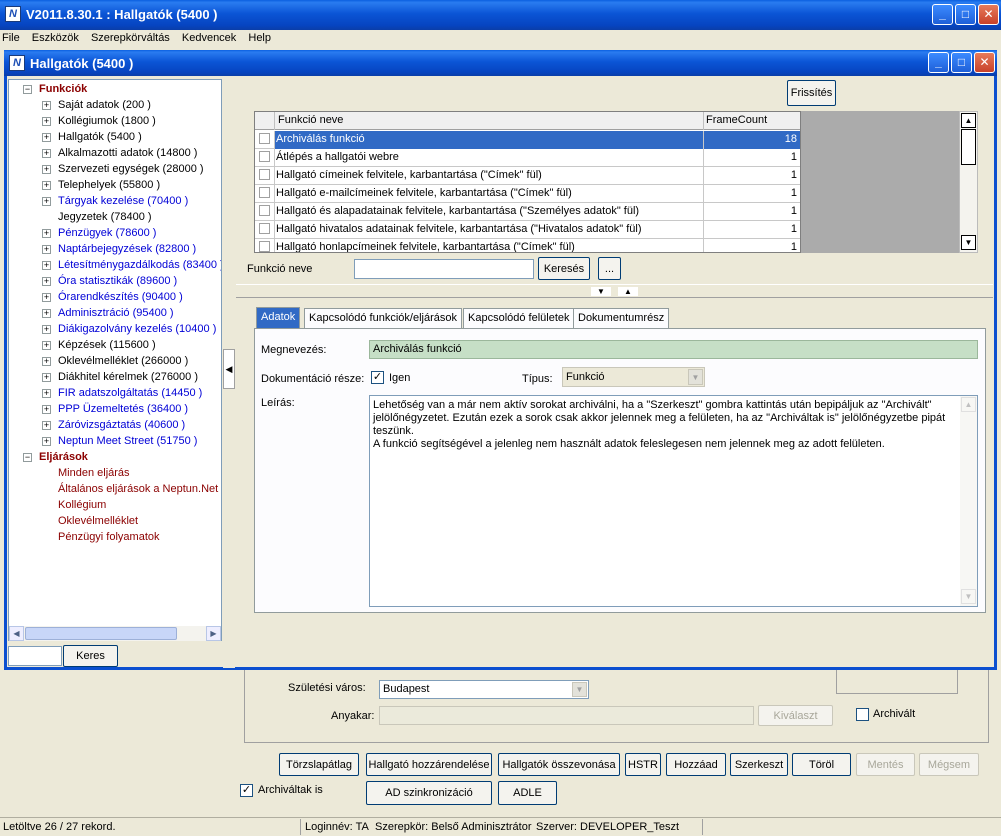  What do you see at coordinates (942, 14) in the screenshot?
I see `minimize-button: _` at bounding box center [942, 14].